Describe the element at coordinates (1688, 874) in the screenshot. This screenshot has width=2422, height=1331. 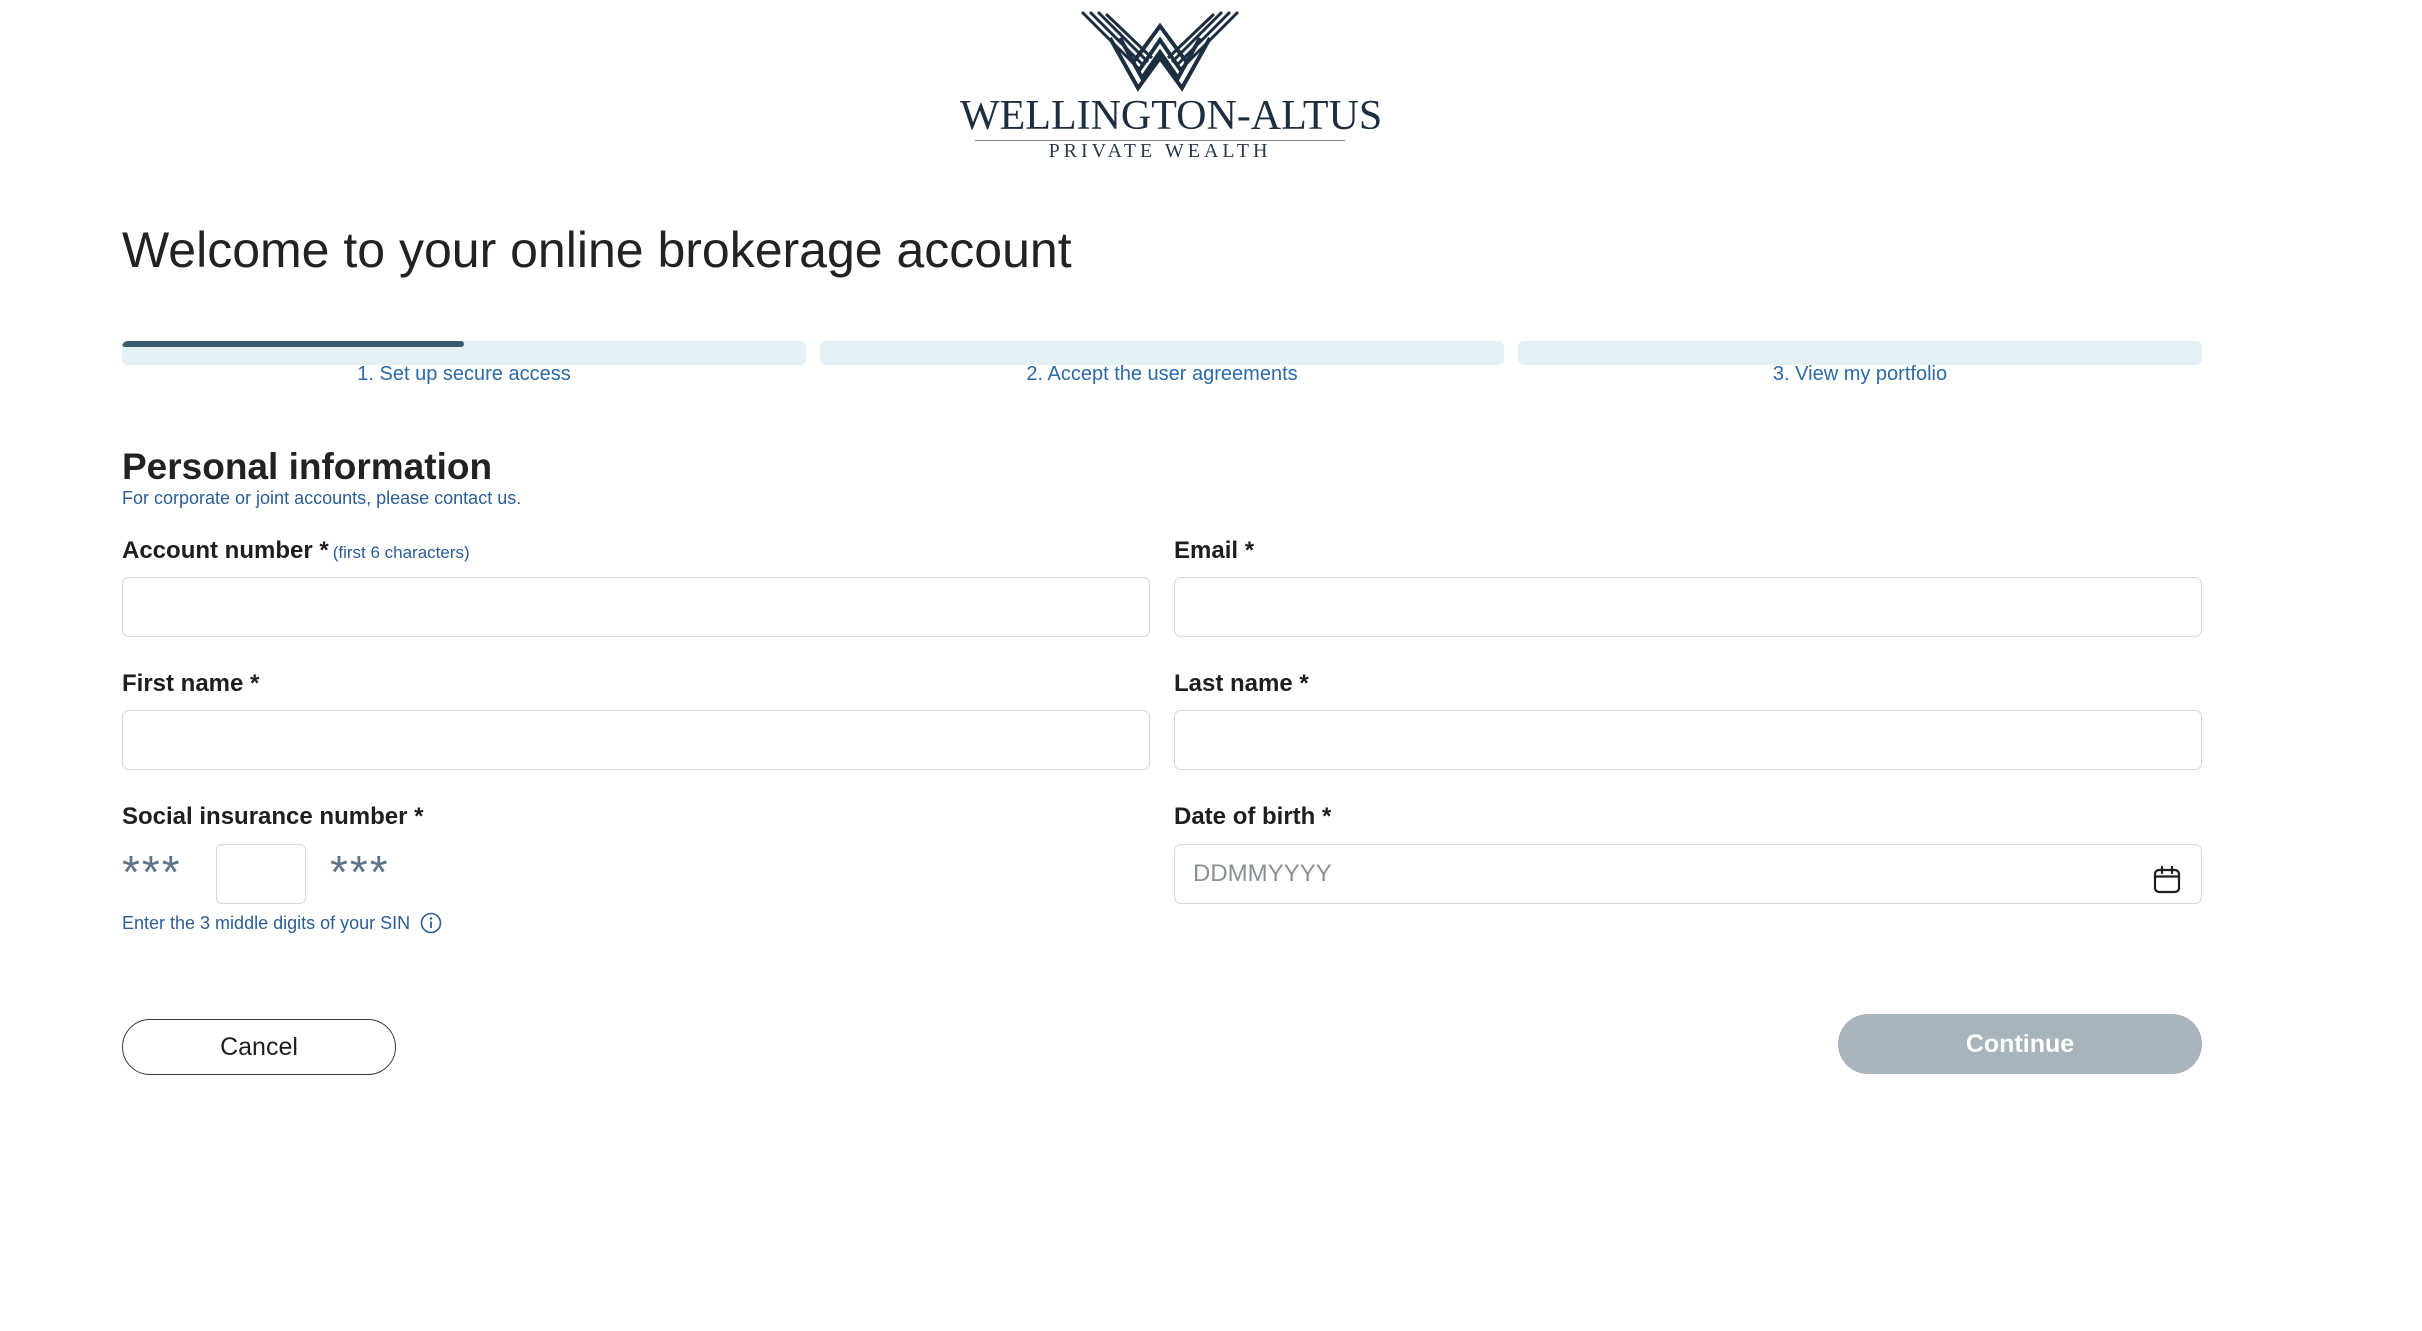
I see `date-of-birth-input` at that location.